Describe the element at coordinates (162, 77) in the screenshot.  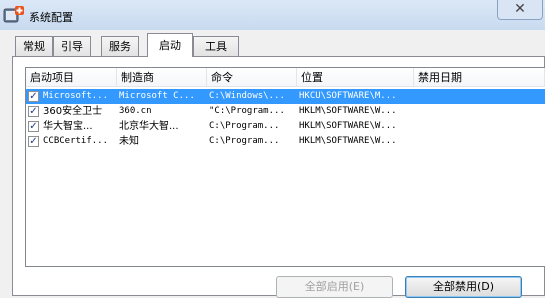
I see `column-header-maker: 制造商` at that location.